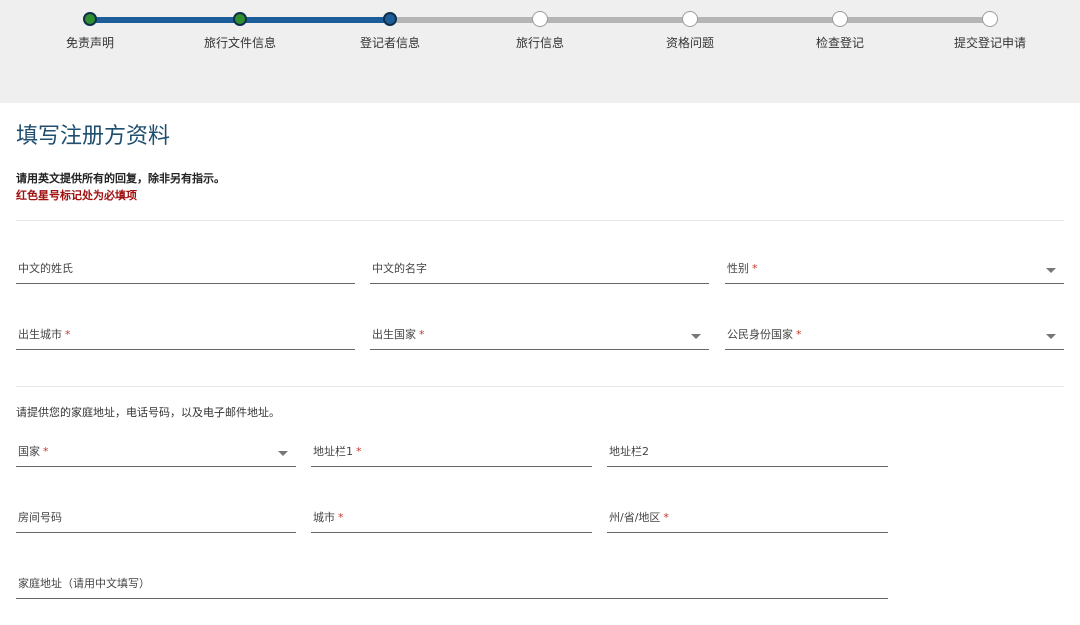 This screenshot has width=1080, height=625. I want to click on field-label: 出生国家 *, so click(398, 334).